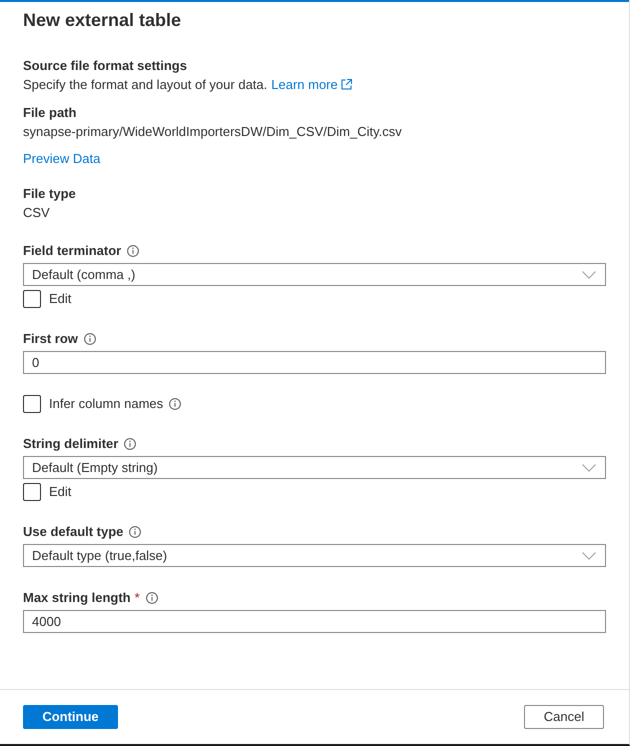 The image size is (630, 746). I want to click on field-label: Max string length, so click(77, 598).